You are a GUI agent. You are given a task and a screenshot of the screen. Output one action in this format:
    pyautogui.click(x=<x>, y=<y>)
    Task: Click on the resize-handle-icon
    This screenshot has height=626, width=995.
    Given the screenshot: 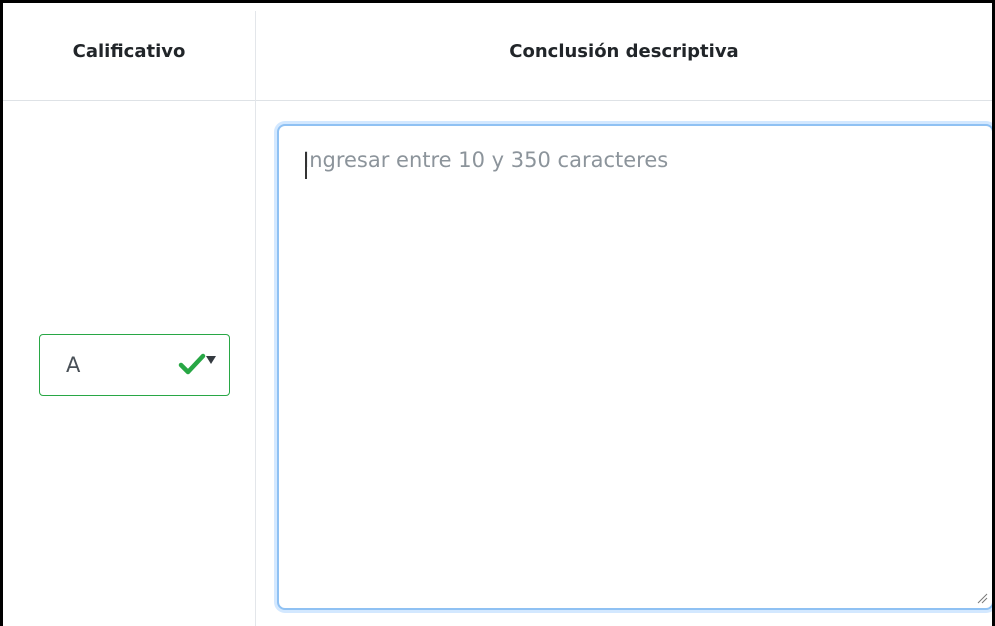 What is the action you would take?
    pyautogui.click(x=982, y=598)
    